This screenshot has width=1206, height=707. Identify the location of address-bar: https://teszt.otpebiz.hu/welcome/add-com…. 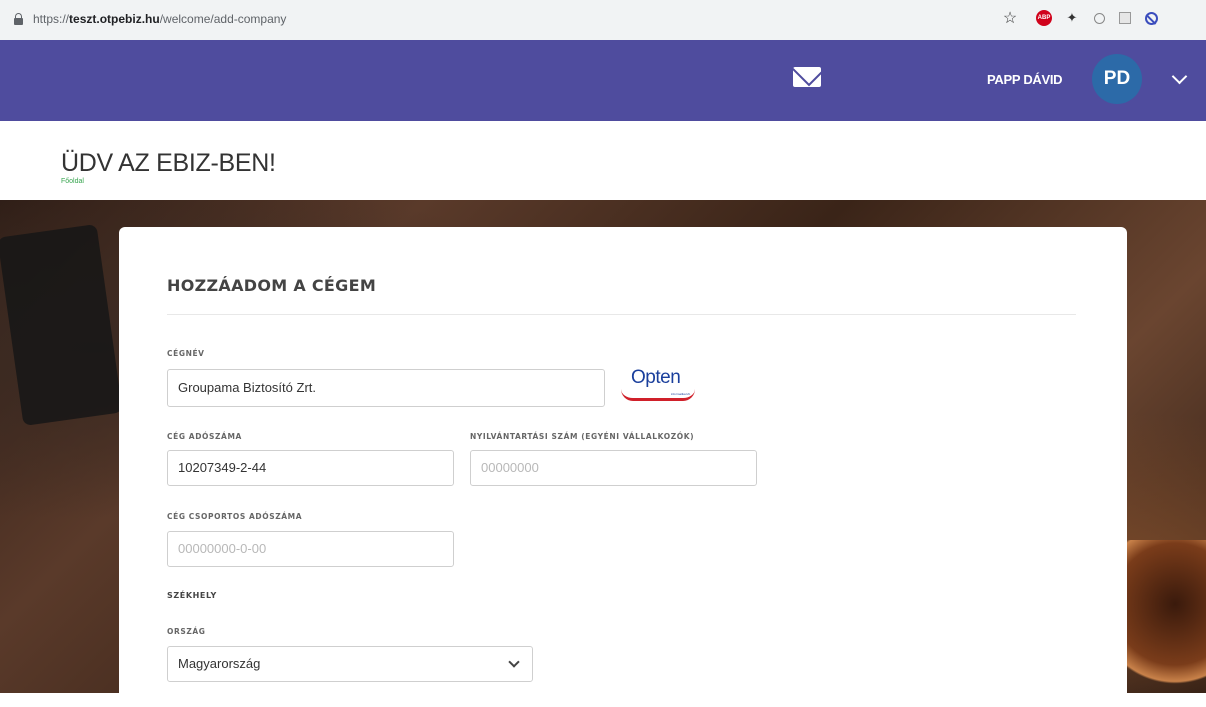
(603, 20).